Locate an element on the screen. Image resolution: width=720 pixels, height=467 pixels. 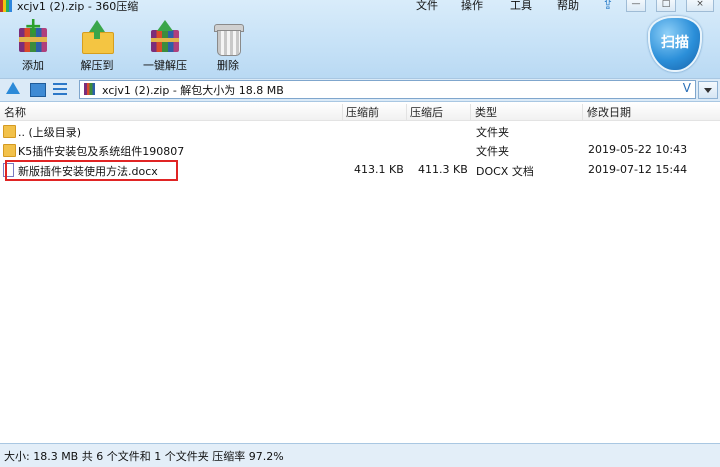
close-button: × is located at coordinates (700, 6).